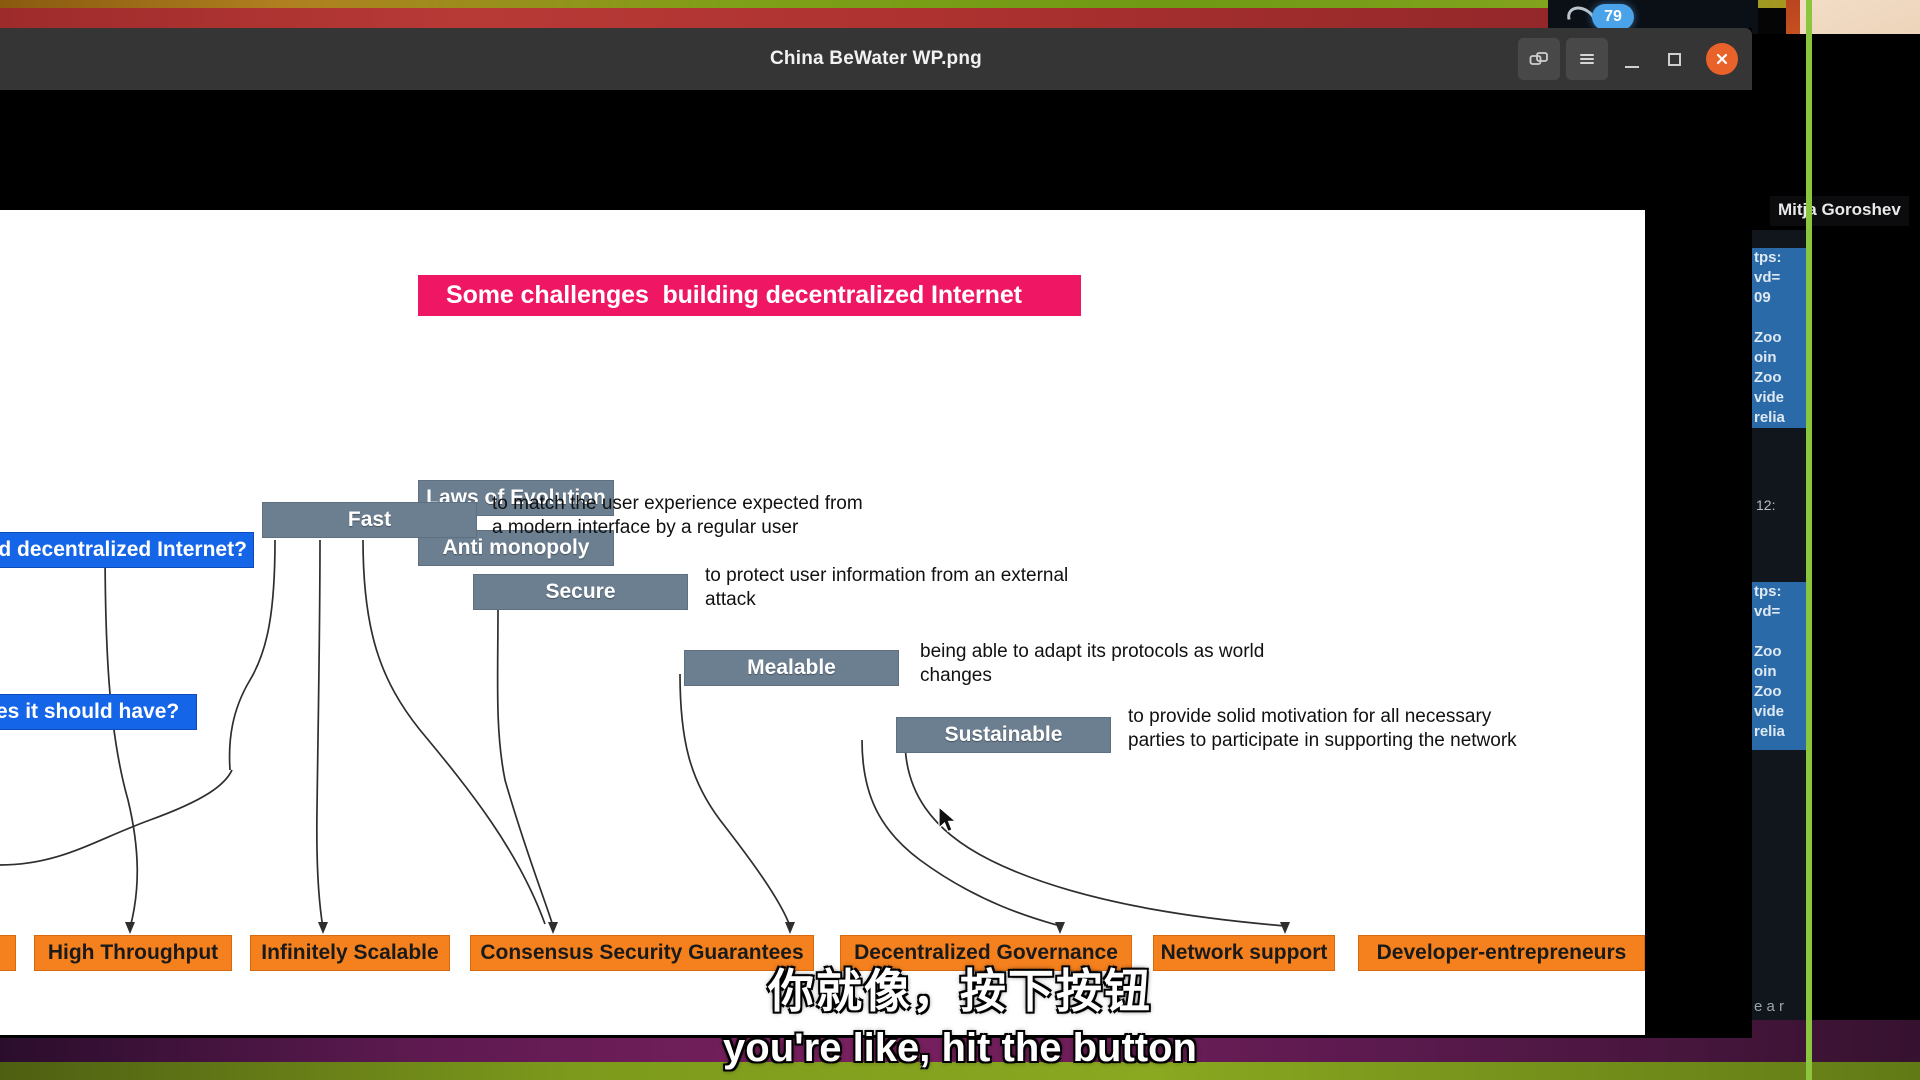  What do you see at coordinates (1766, 505) in the screenshot?
I see `chat-timestamp: 12:` at bounding box center [1766, 505].